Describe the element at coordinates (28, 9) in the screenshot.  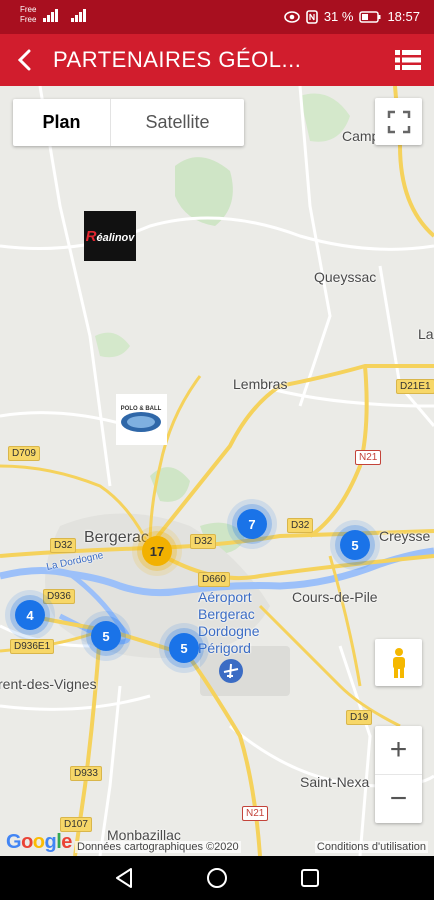
I see `carrier-1: Free` at that location.